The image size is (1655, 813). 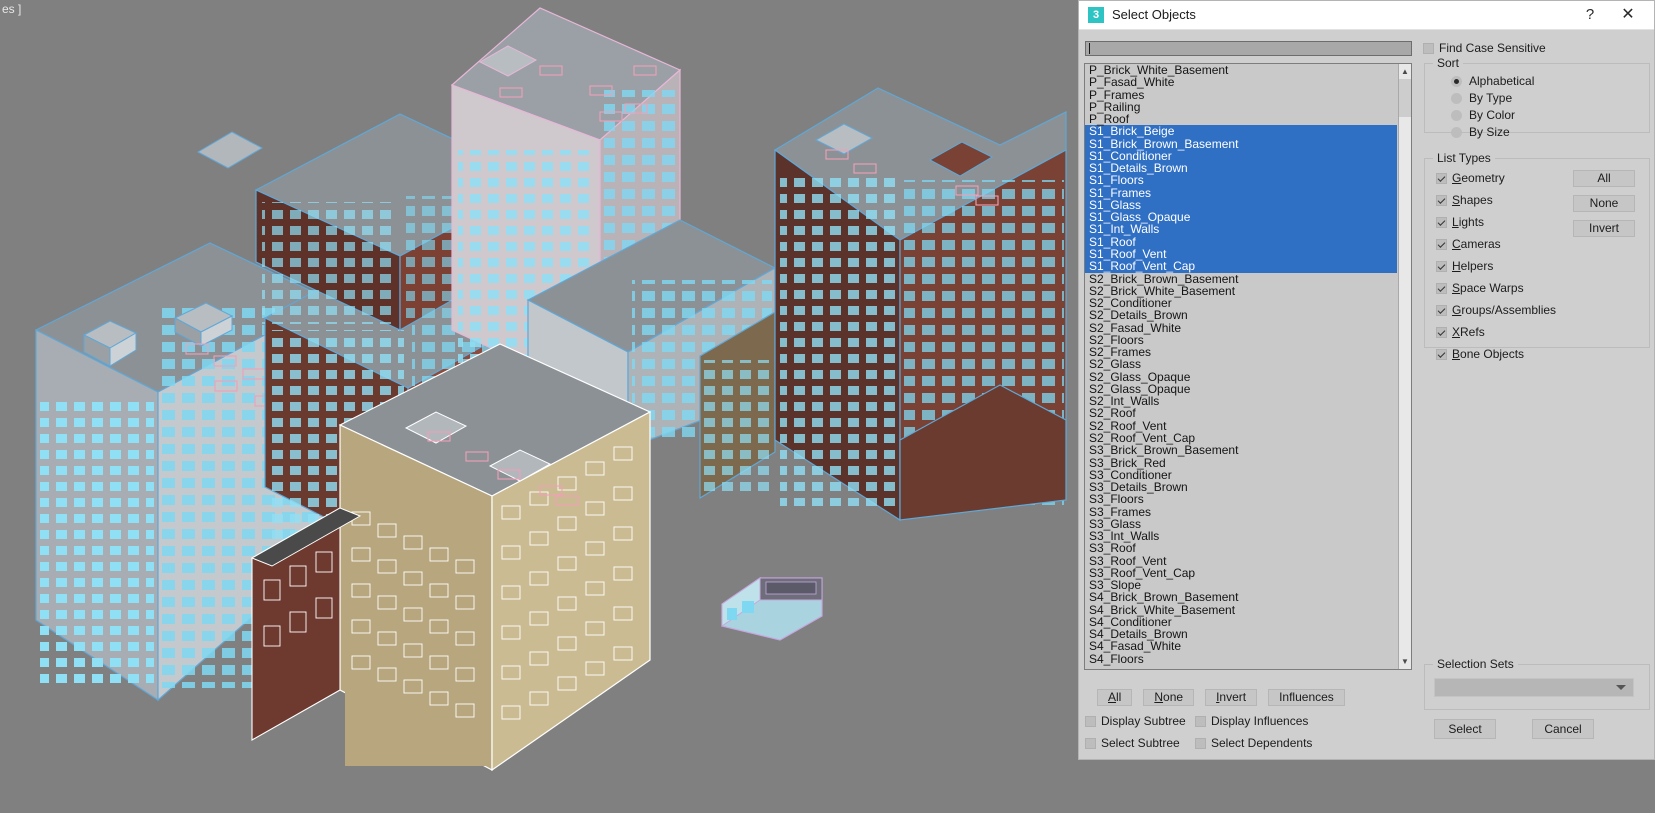 I want to click on sort-group-title: Sort, so click(x=1448, y=63).